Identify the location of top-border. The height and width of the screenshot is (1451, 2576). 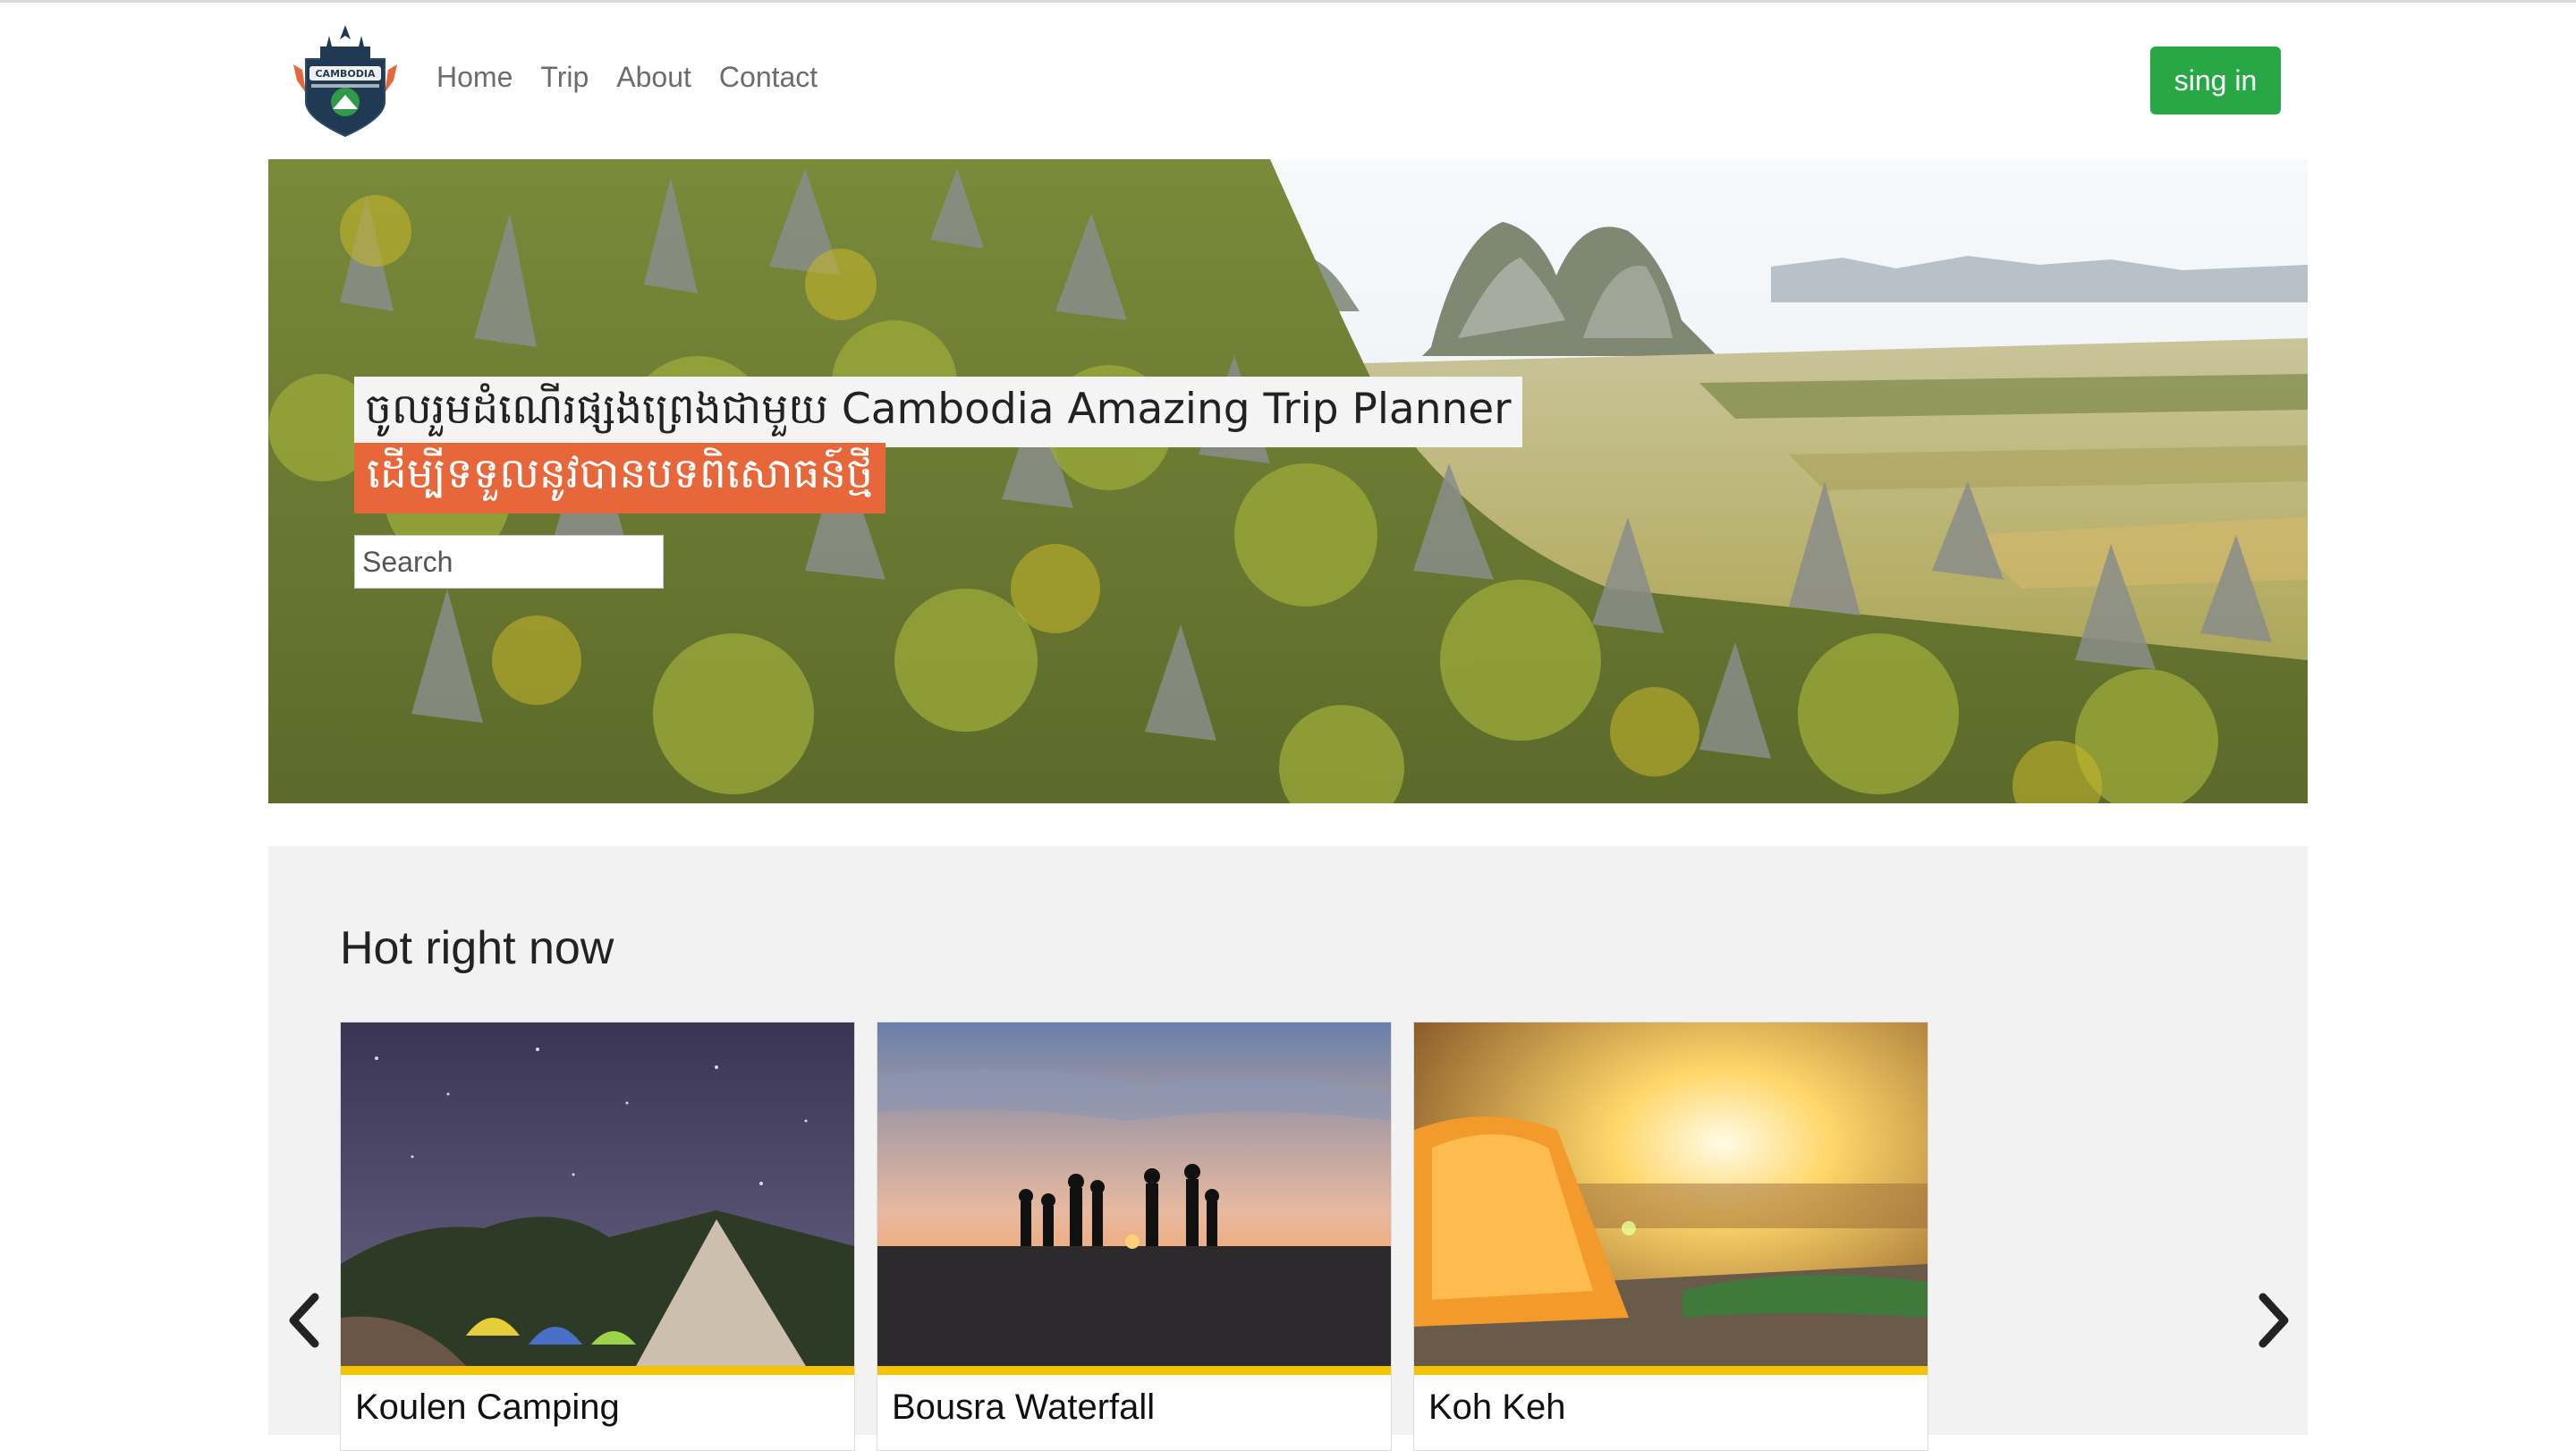
(1288, 1).